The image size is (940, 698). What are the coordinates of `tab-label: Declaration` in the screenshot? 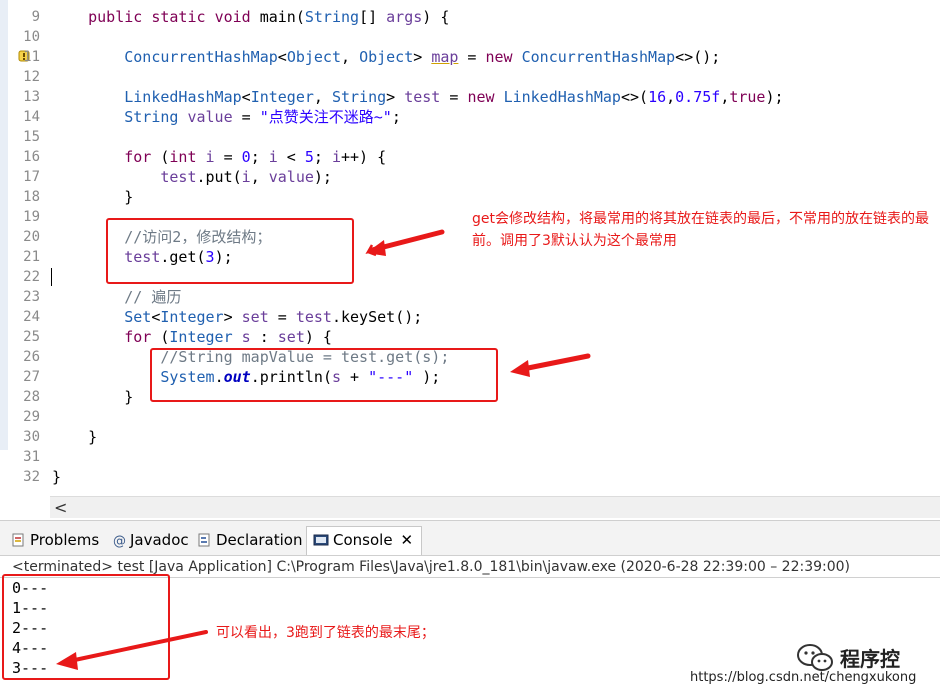 It's located at (259, 540).